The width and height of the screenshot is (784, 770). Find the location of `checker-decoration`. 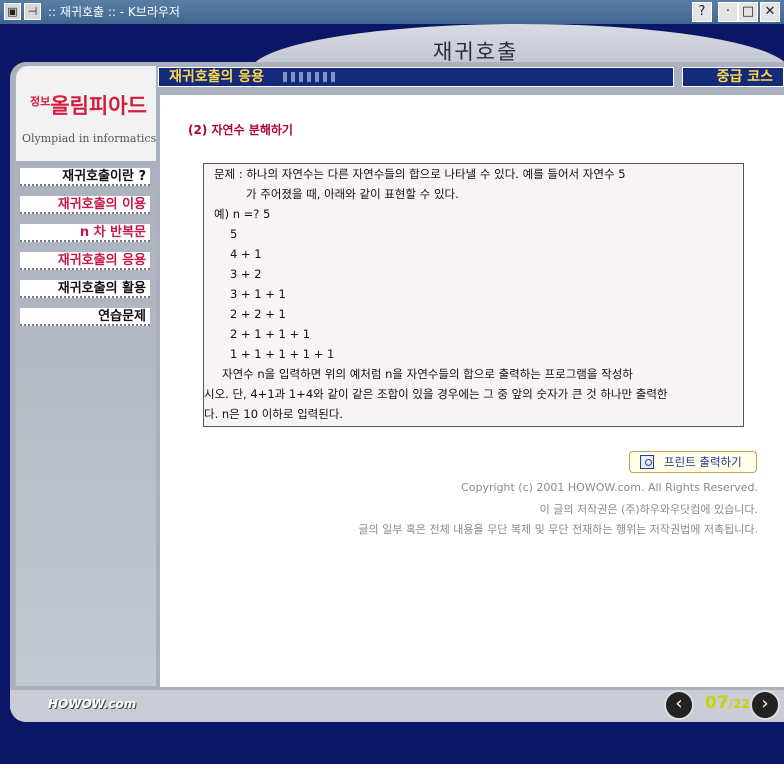

checker-decoration is located at coordinates (311, 77).